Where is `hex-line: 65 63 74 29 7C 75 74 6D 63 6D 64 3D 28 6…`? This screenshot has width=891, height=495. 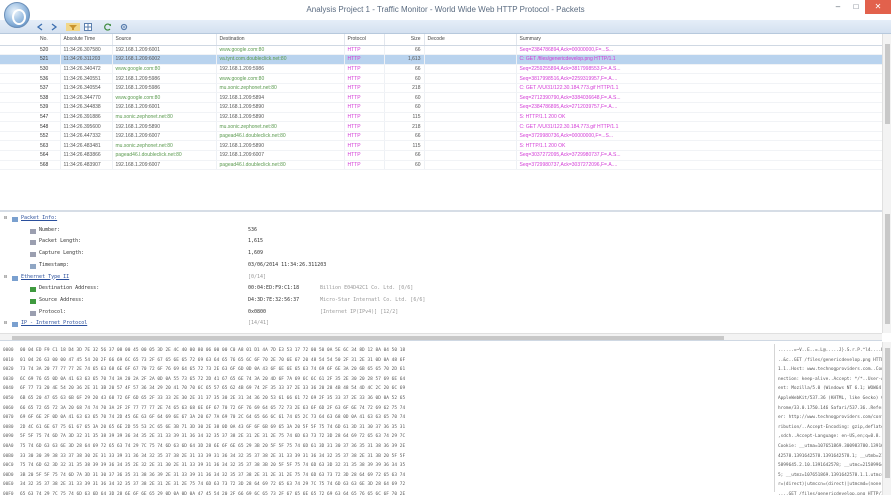 hex-line: 65 63 74 29 7C 75 74 6D 63 6D 64 3D 28 6… is located at coordinates (213, 493).